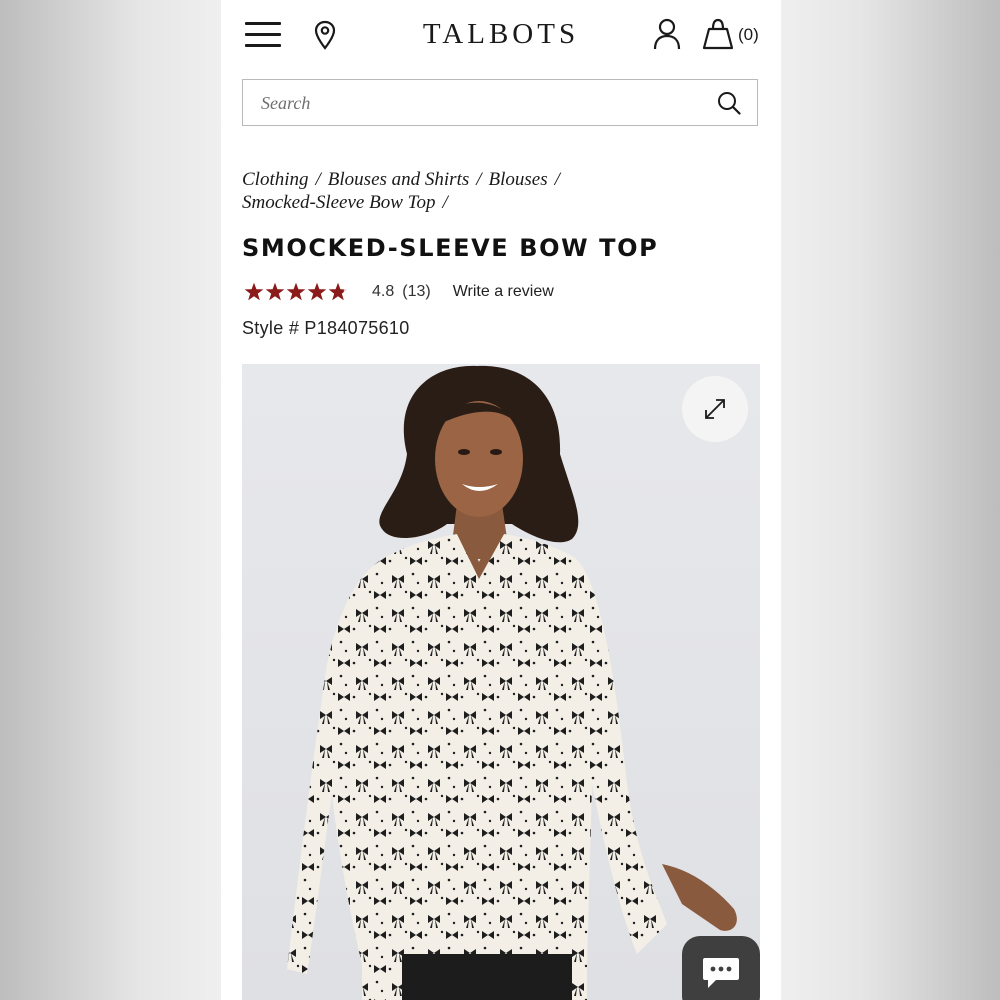  I want to click on review-count: (13), so click(416, 292).